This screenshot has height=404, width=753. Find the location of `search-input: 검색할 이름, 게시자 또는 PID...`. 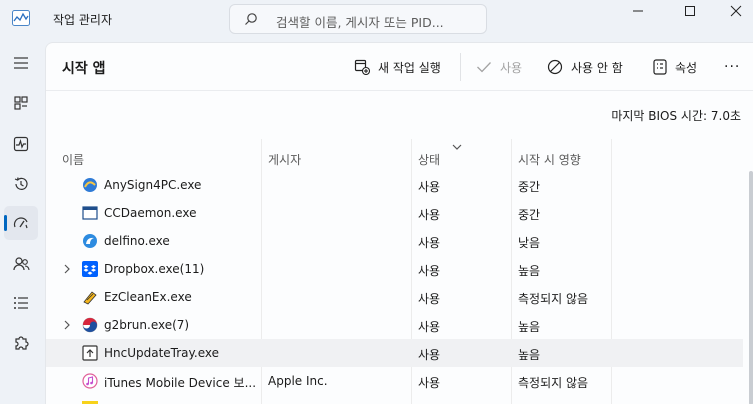

search-input: 검색할 이름, 게시자 또는 PID... is located at coordinates (360, 21).